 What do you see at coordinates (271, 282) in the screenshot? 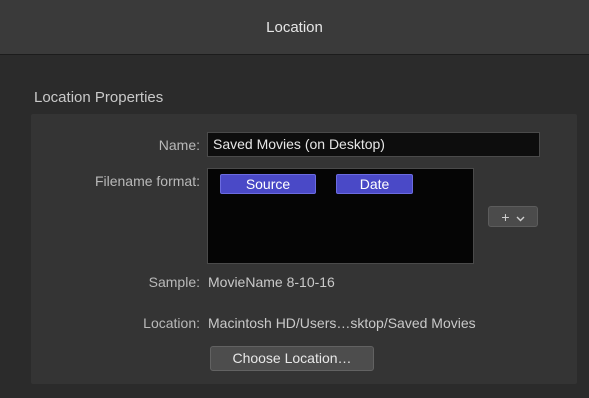
I see `sample-value: MovieName 8-10-16` at bounding box center [271, 282].